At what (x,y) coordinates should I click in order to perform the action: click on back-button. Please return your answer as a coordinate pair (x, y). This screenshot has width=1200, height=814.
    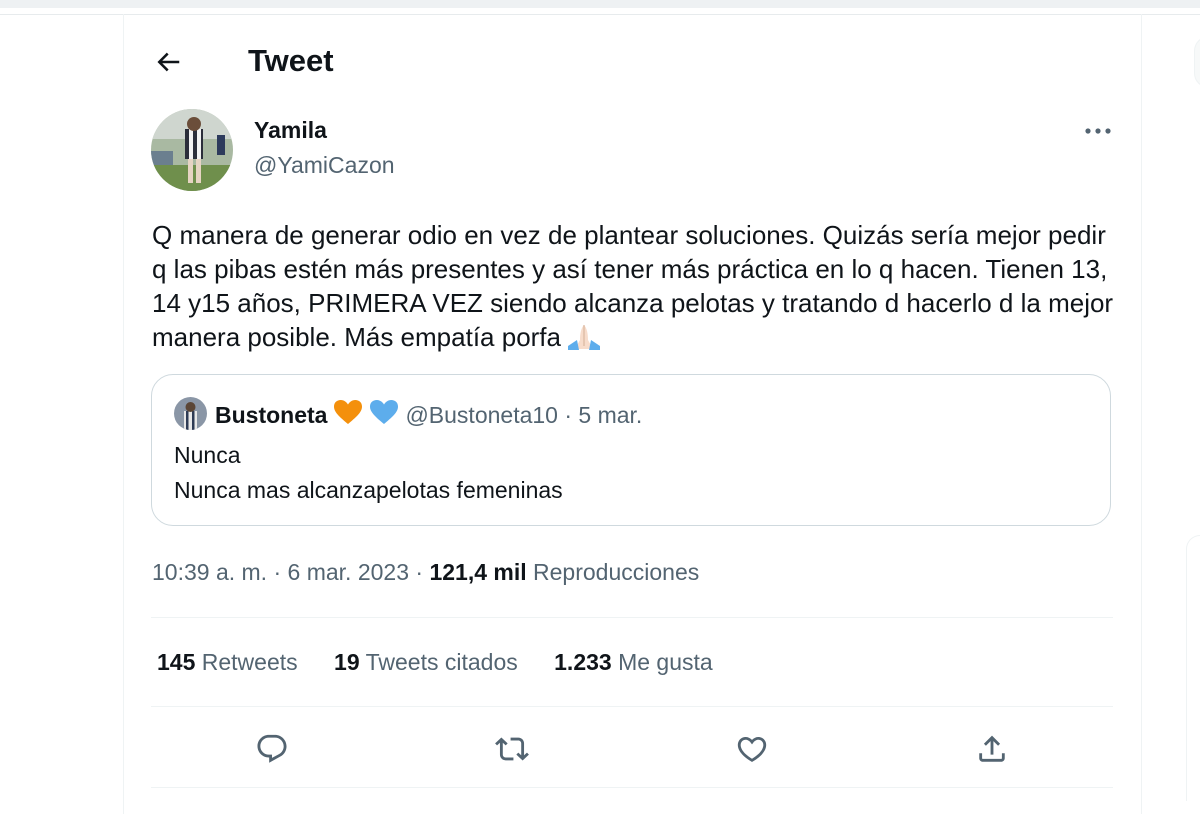
    Looking at the image, I should click on (168, 62).